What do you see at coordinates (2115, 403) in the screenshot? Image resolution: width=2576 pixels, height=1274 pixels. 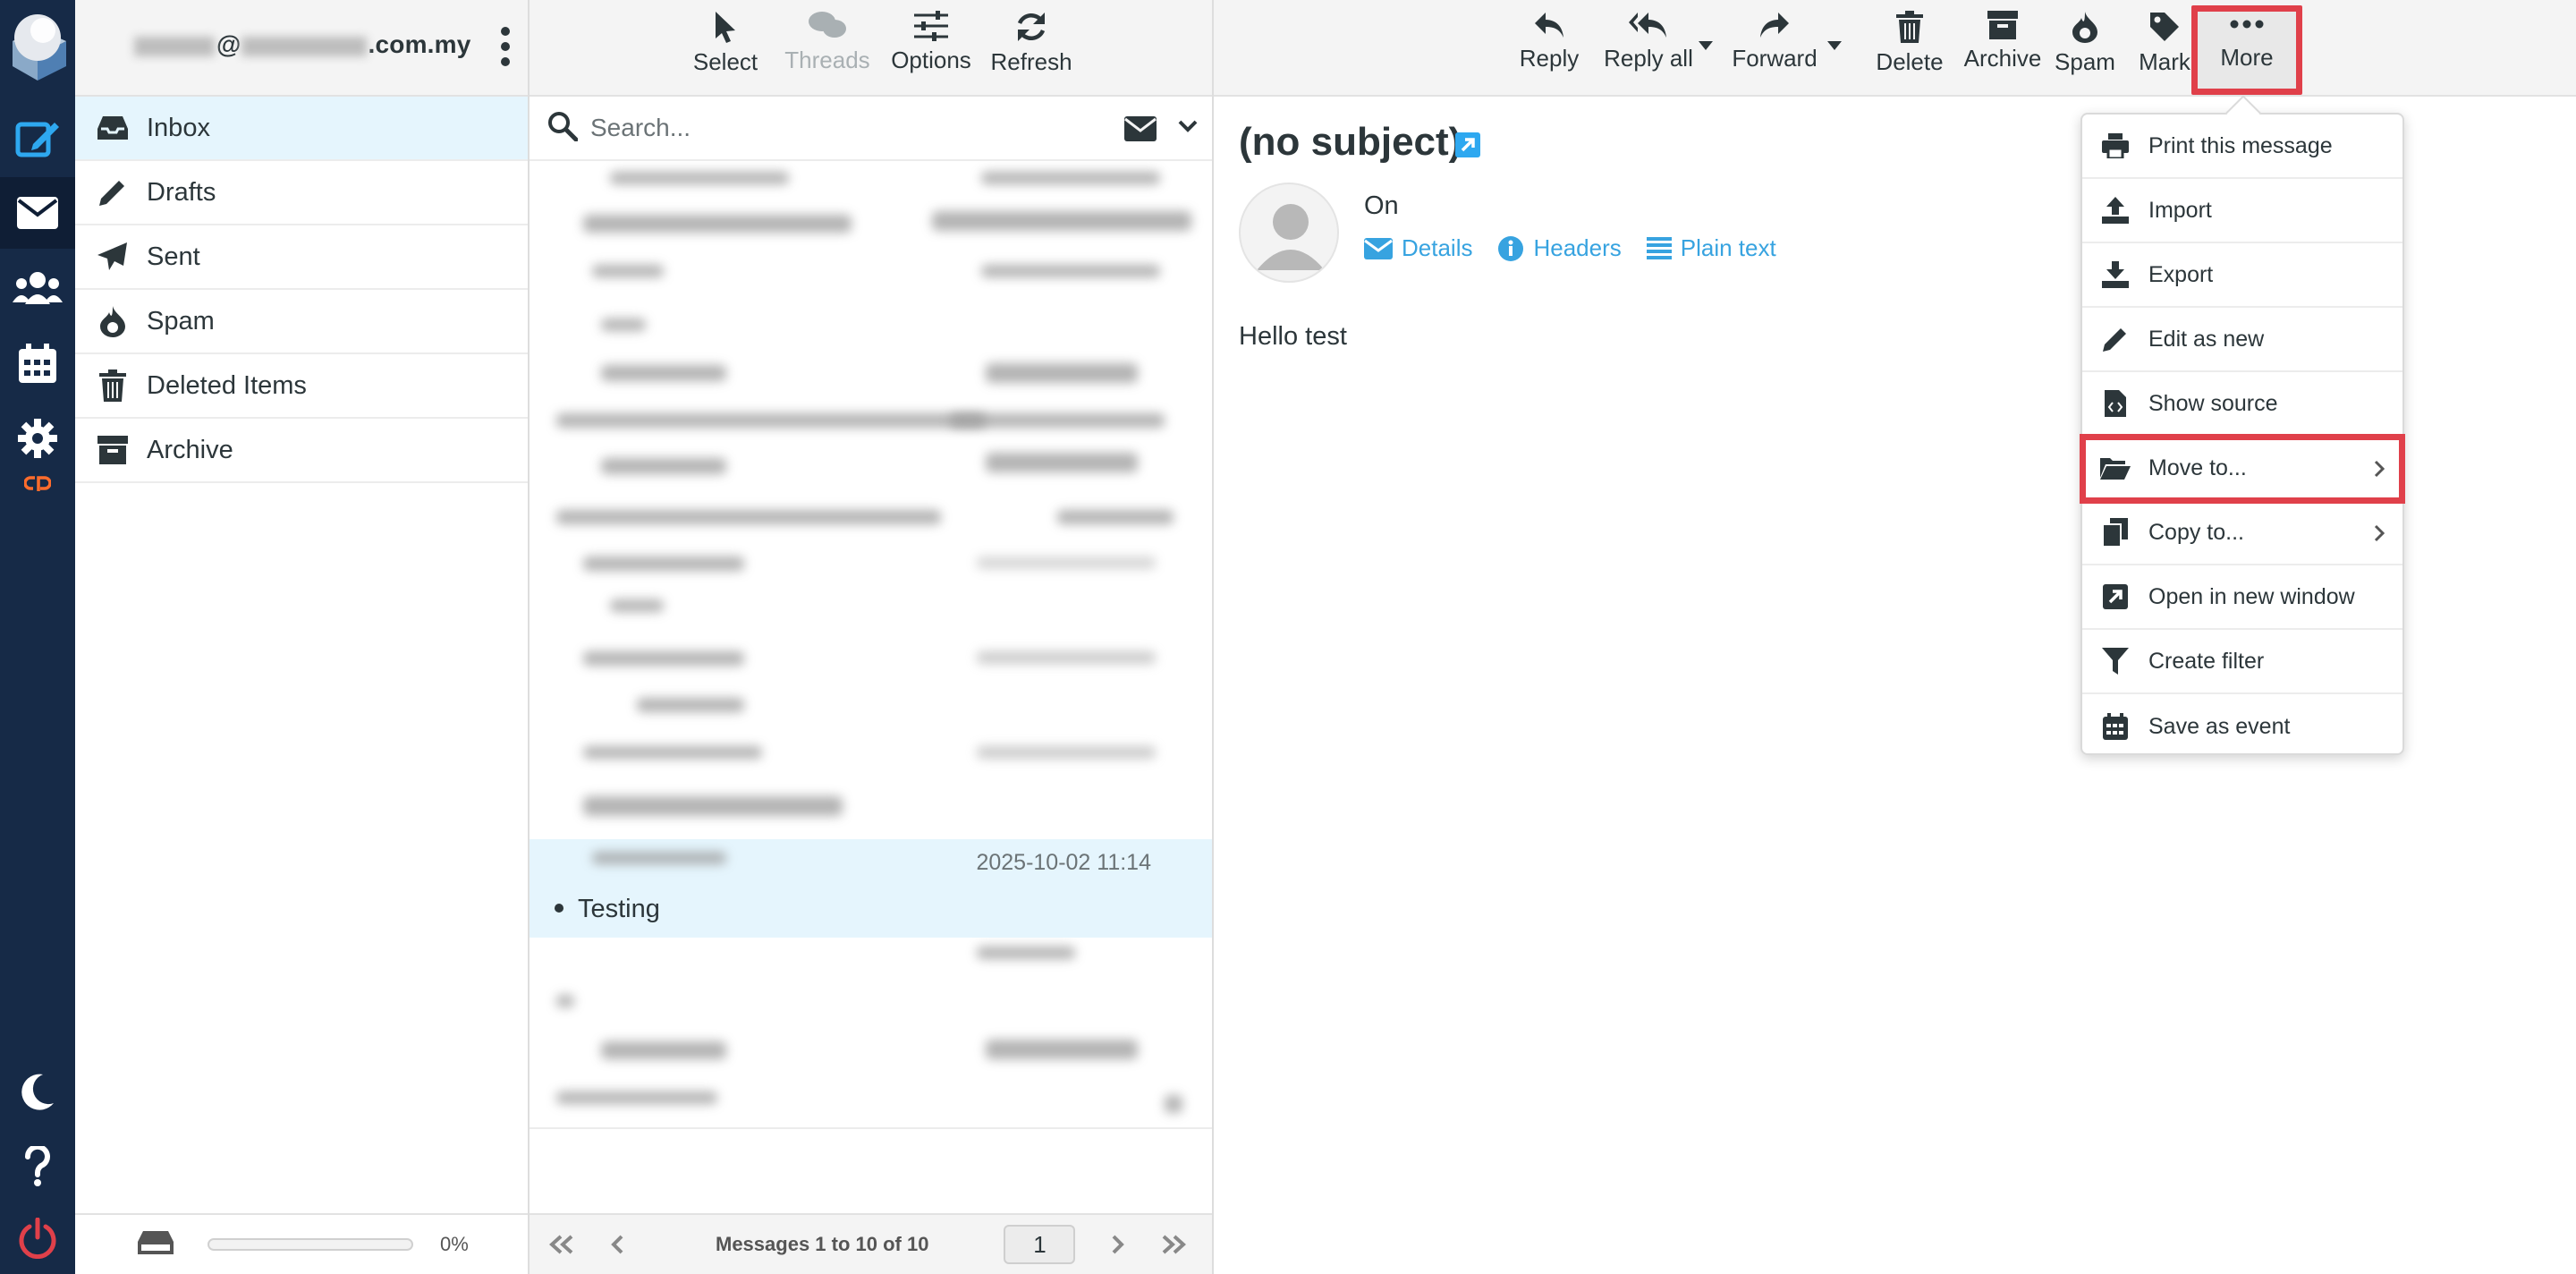 I see `code-file-icon` at bounding box center [2115, 403].